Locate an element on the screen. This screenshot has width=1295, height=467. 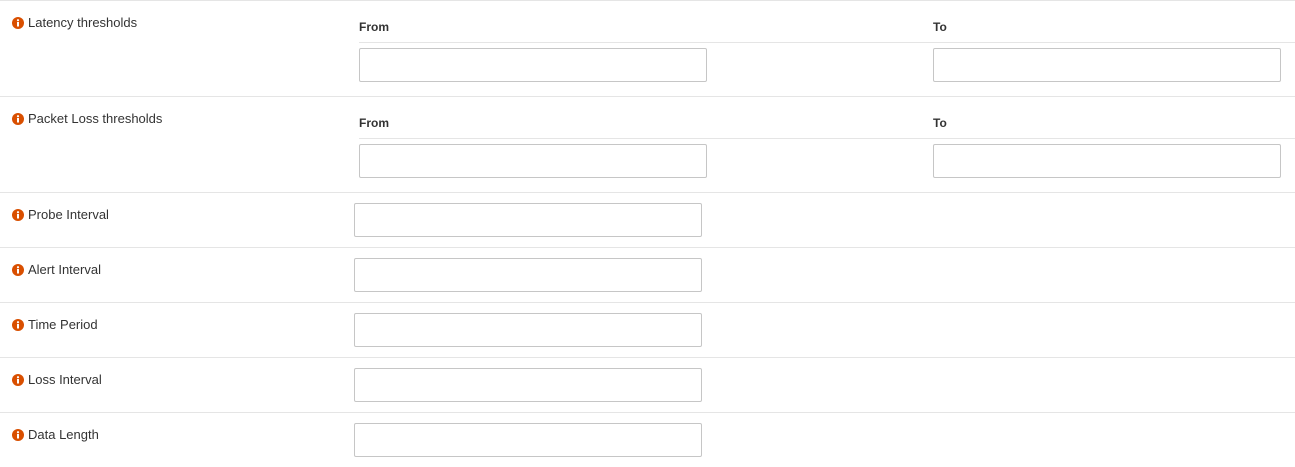
field-label: Latency thresholds is located at coordinates (83, 22).